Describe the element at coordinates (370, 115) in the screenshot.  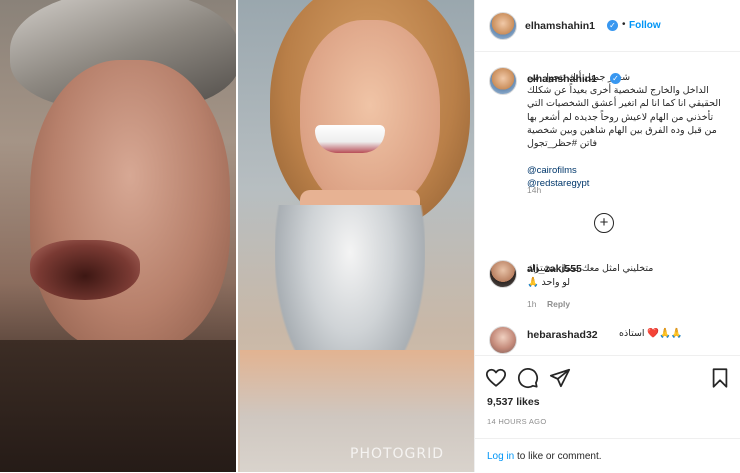
I see `photo-right-face` at that location.